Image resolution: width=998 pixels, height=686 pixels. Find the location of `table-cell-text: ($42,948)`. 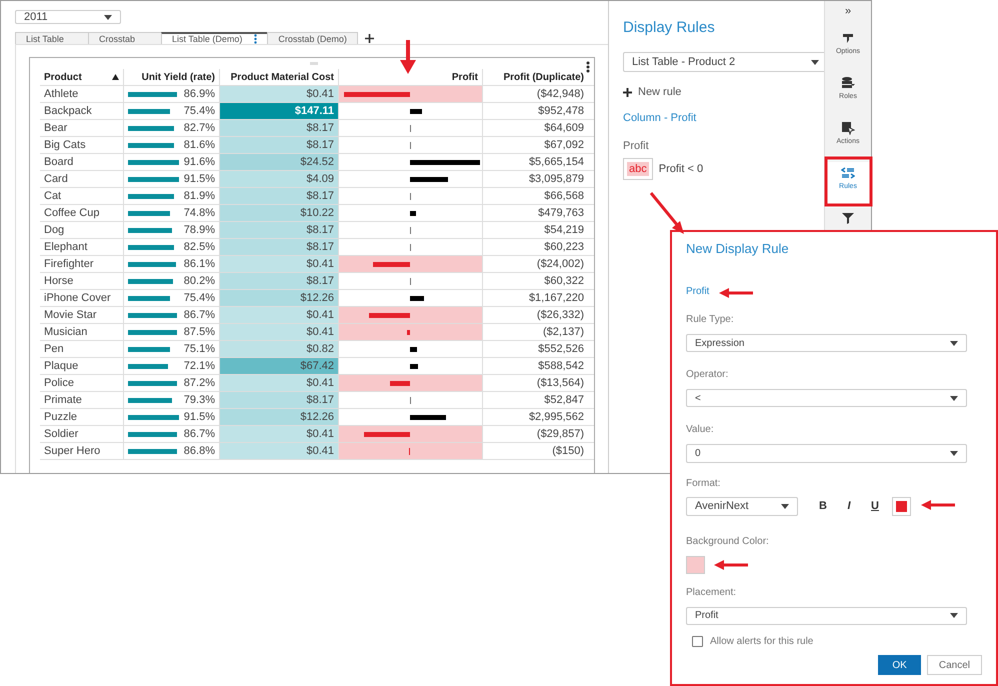

table-cell-text: ($42,948) is located at coordinates (560, 94).